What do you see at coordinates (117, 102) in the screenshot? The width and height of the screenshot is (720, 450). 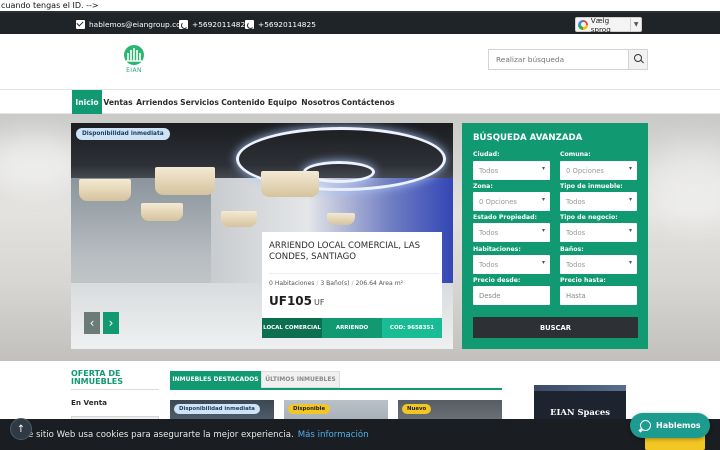 I see `nav-item-ventas: Ventas` at bounding box center [117, 102].